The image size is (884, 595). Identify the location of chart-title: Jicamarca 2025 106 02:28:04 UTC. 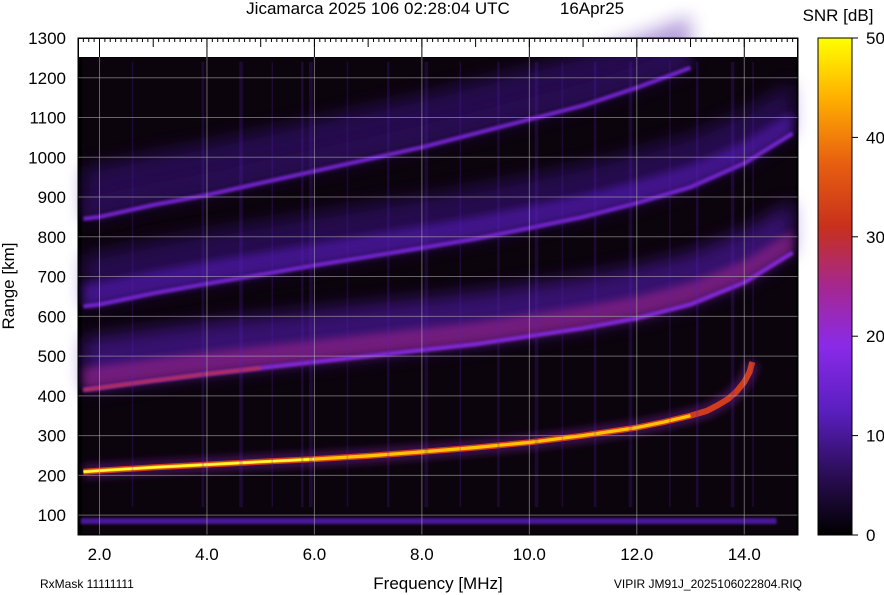
(378, 9).